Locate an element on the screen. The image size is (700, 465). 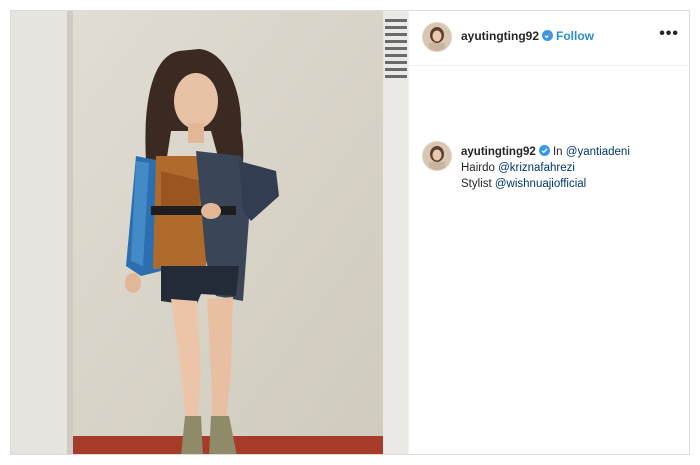
header-username: ayutingting92 is located at coordinates (507, 36).